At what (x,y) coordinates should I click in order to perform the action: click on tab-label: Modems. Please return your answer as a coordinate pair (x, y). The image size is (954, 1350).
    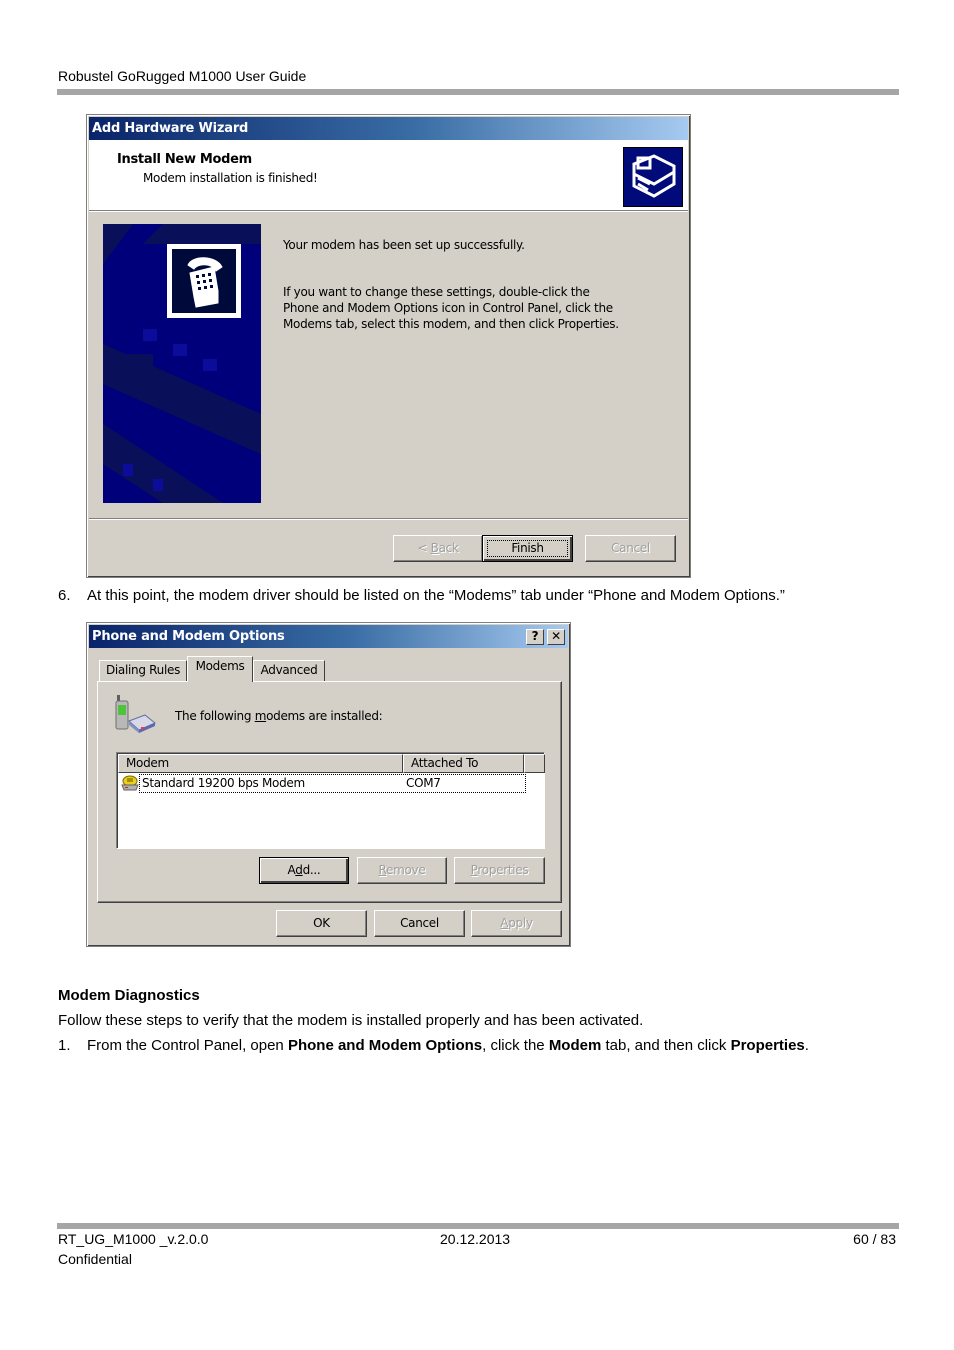
    Looking at the image, I should click on (220, 666).